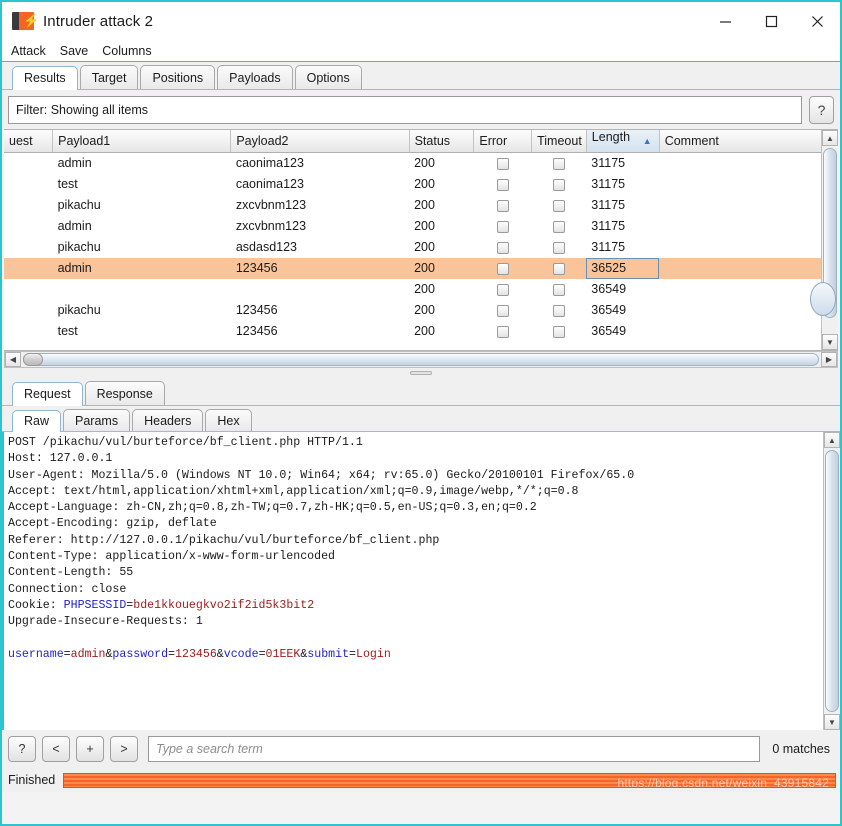 This screenshot has width=842, height=826. Describe the element at coordinates (37, 421) in the screenshot. I see `tab-raw: Raw` at that location.